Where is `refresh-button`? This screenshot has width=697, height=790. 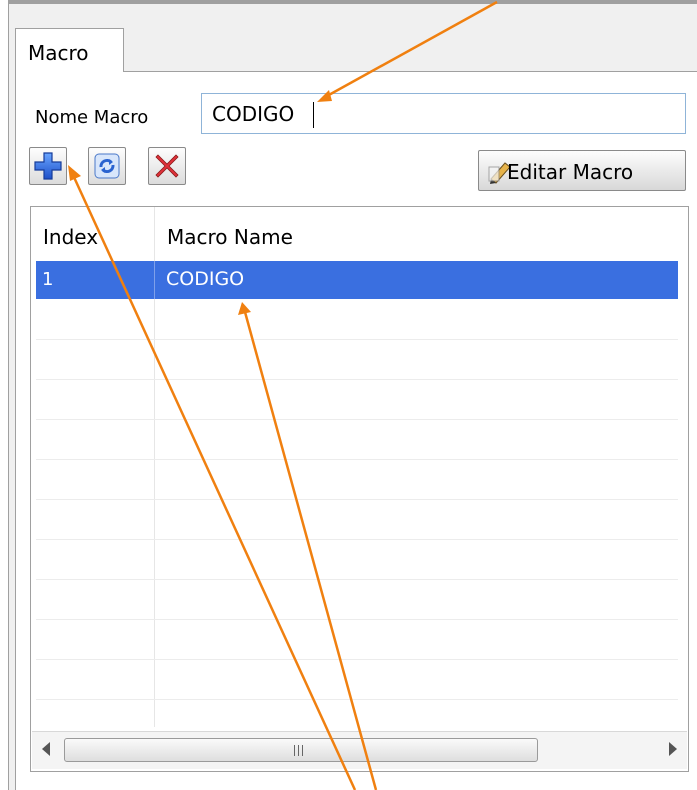 refresh-button is located at coordinates (107, 166).